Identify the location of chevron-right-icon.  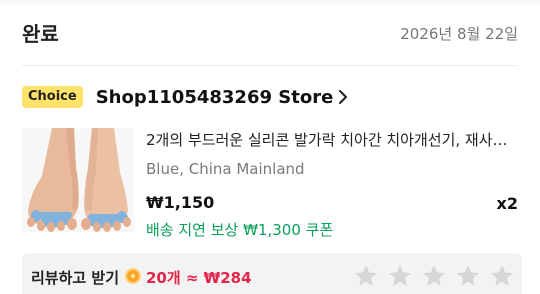
(343, 97).